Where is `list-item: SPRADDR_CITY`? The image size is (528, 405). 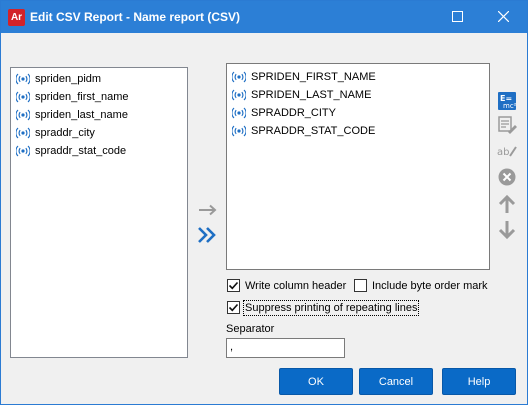
list-item: SPRADDR_CITY is located at coordinates (284, 113).